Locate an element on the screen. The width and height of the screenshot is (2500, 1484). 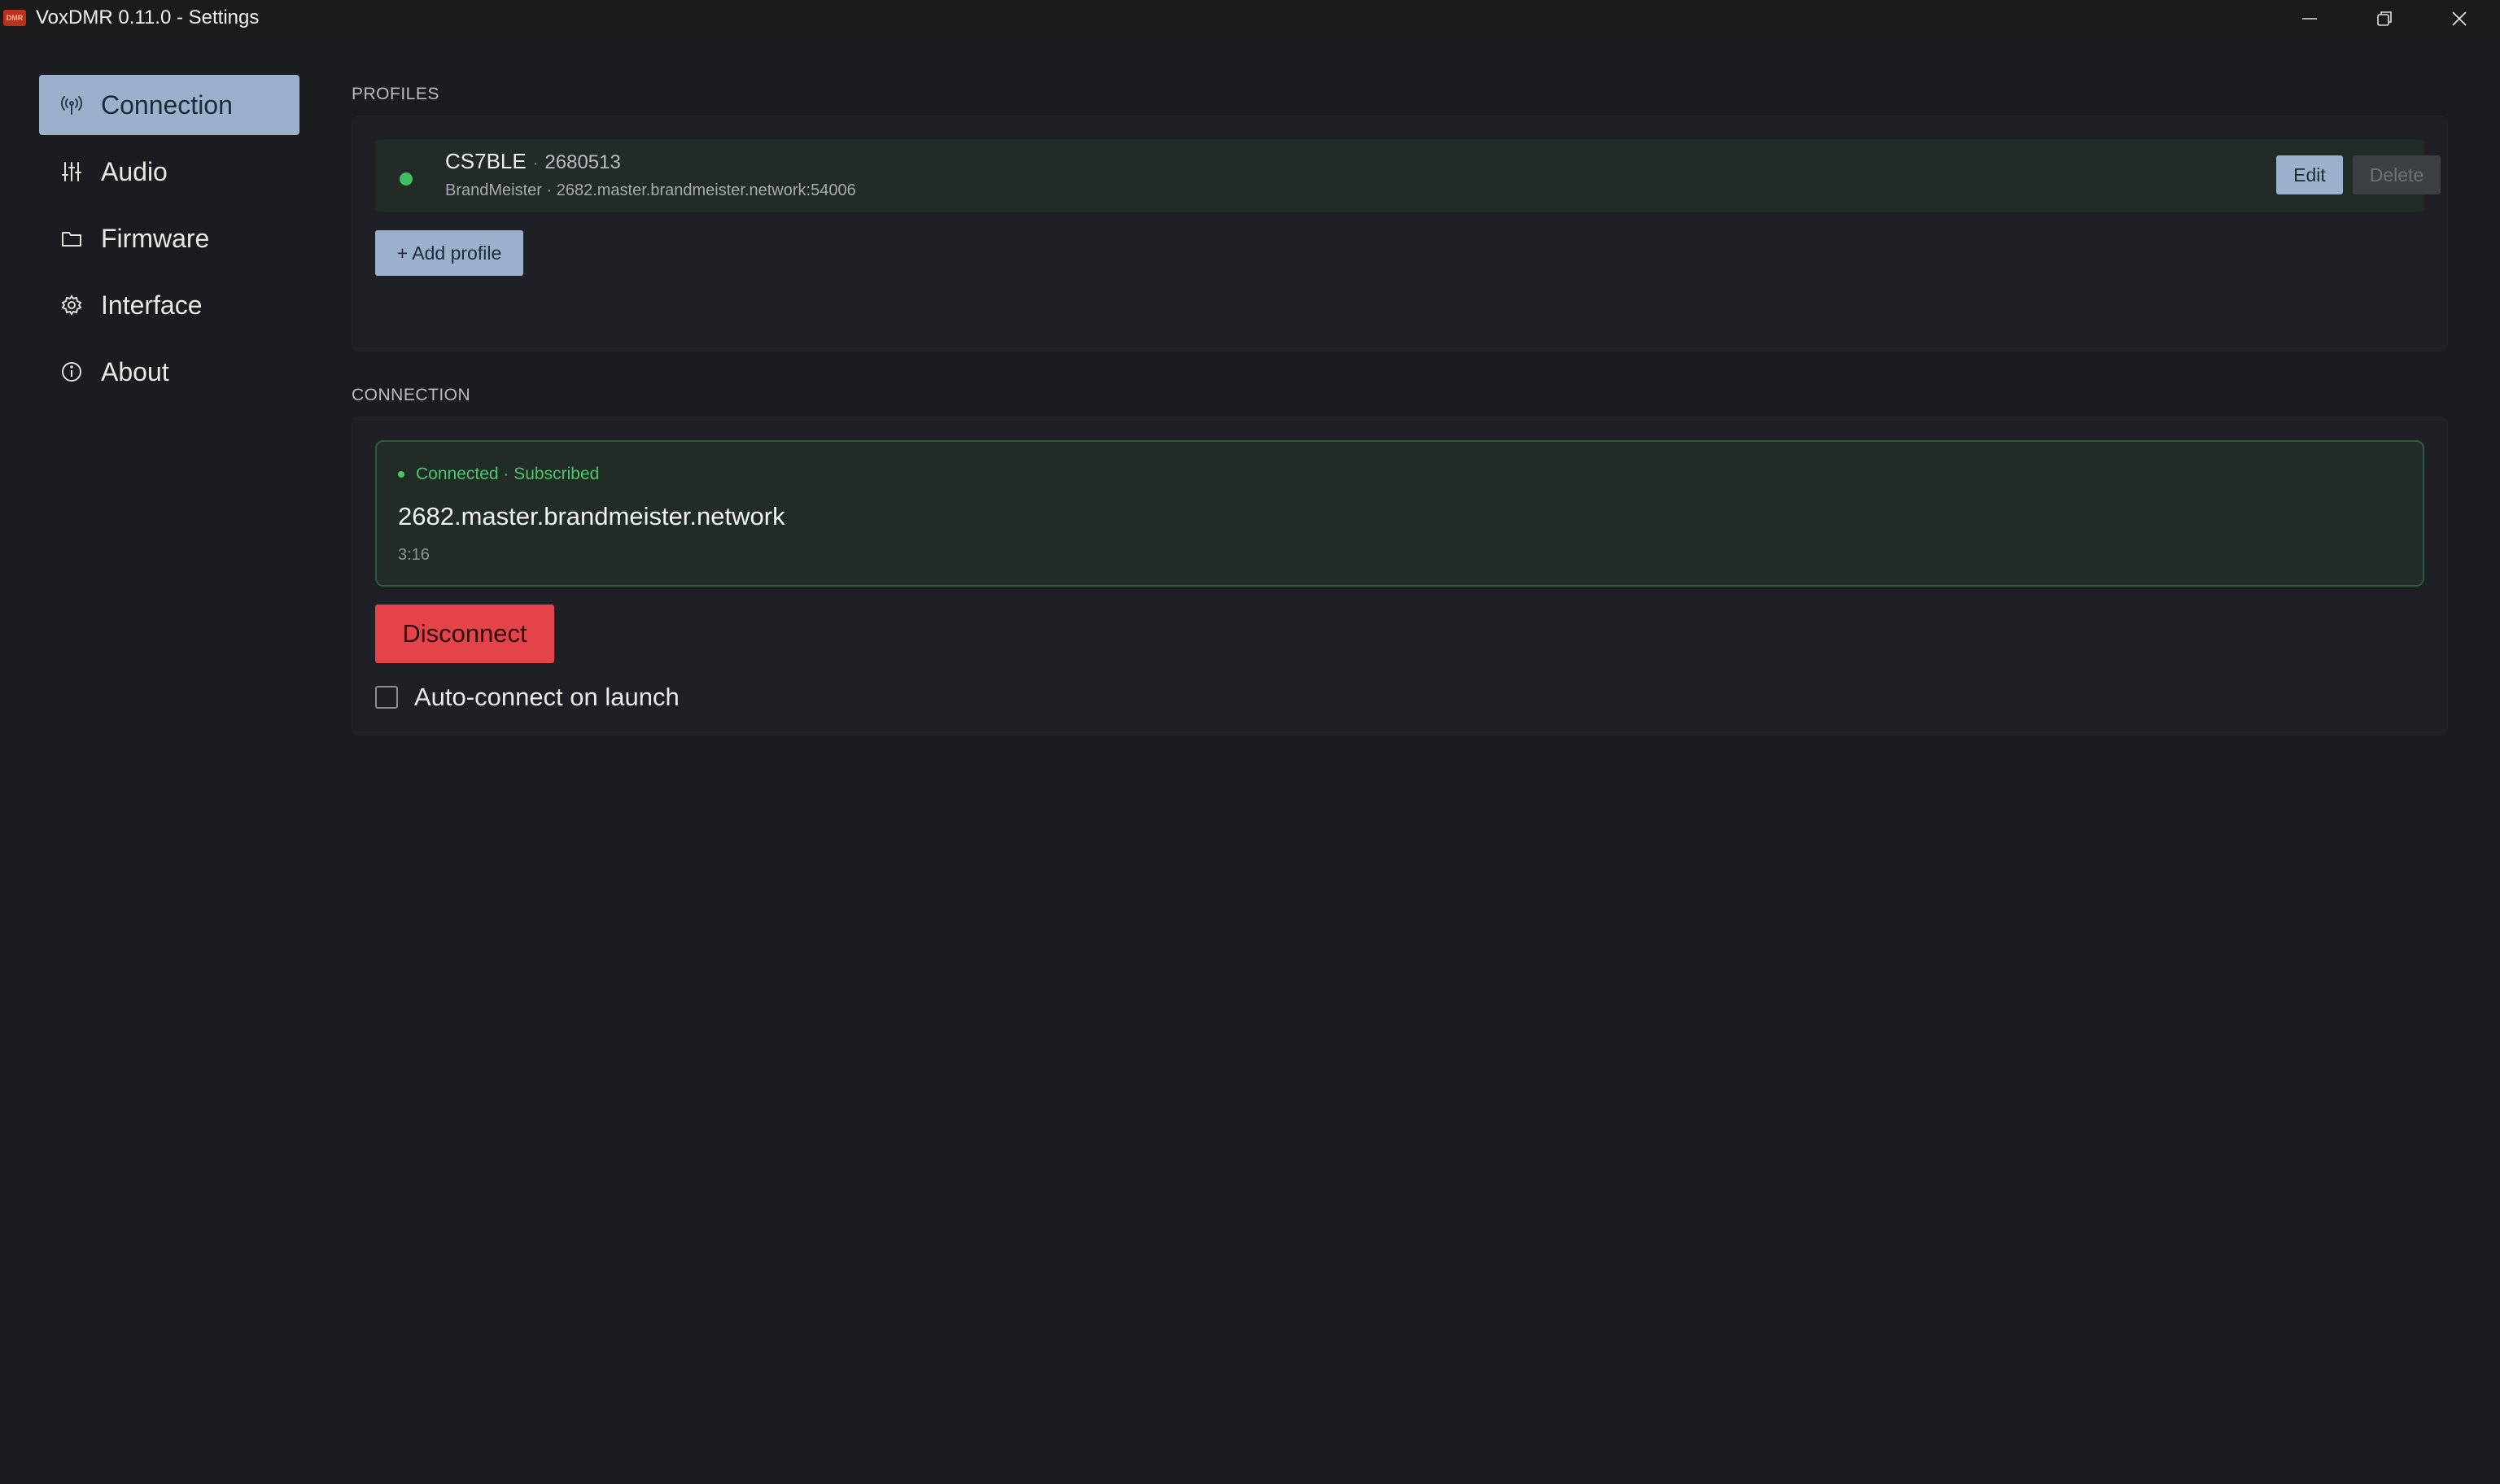
restore-button is located at coordinates (2384, 18).